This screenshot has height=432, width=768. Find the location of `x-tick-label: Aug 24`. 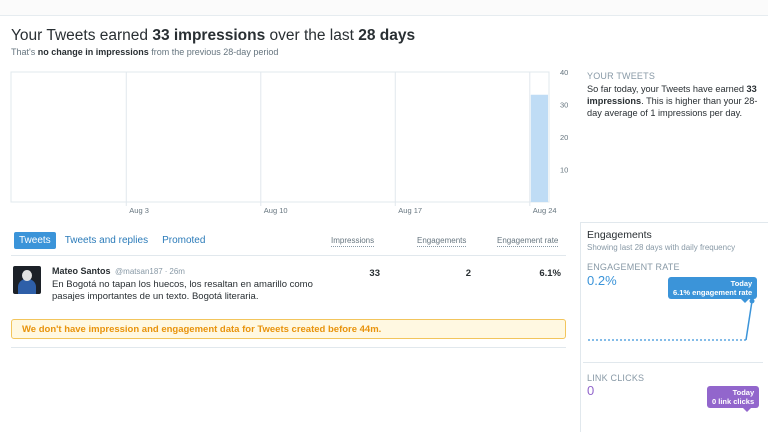

x-tick-label: Aug 24 is located at coordinates (545, 210).